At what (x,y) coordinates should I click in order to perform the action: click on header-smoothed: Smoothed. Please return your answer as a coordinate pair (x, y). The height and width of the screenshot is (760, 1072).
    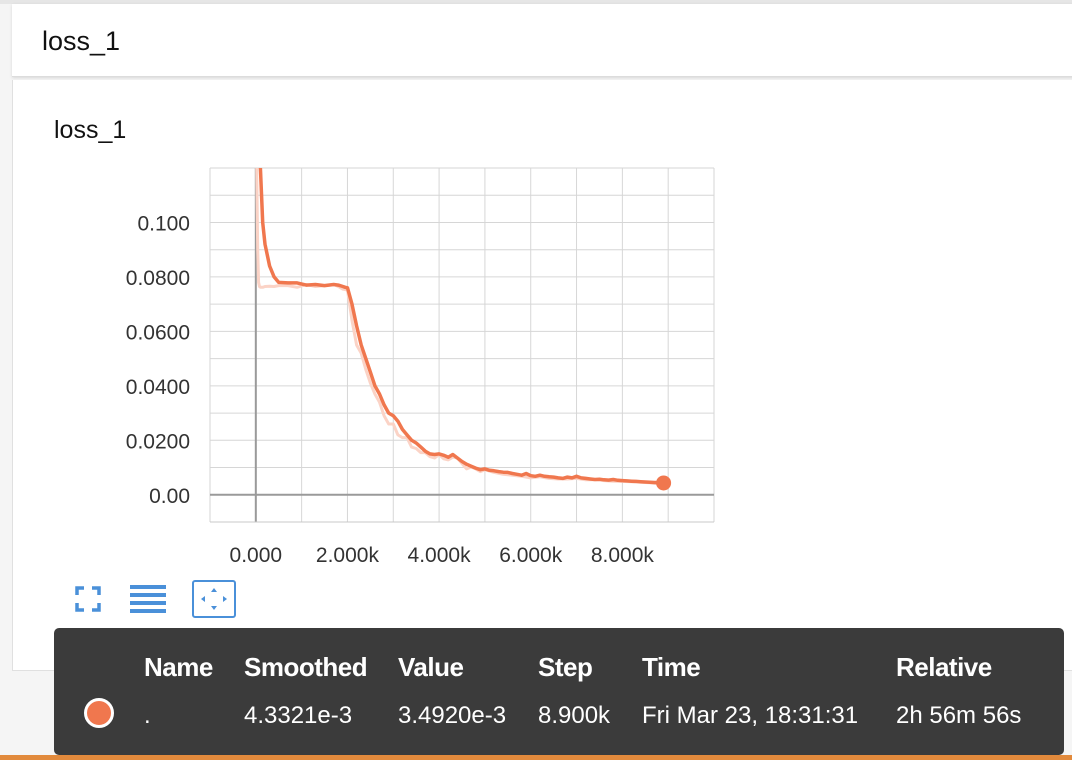
    Looking at the image, I should click on (306, 667).